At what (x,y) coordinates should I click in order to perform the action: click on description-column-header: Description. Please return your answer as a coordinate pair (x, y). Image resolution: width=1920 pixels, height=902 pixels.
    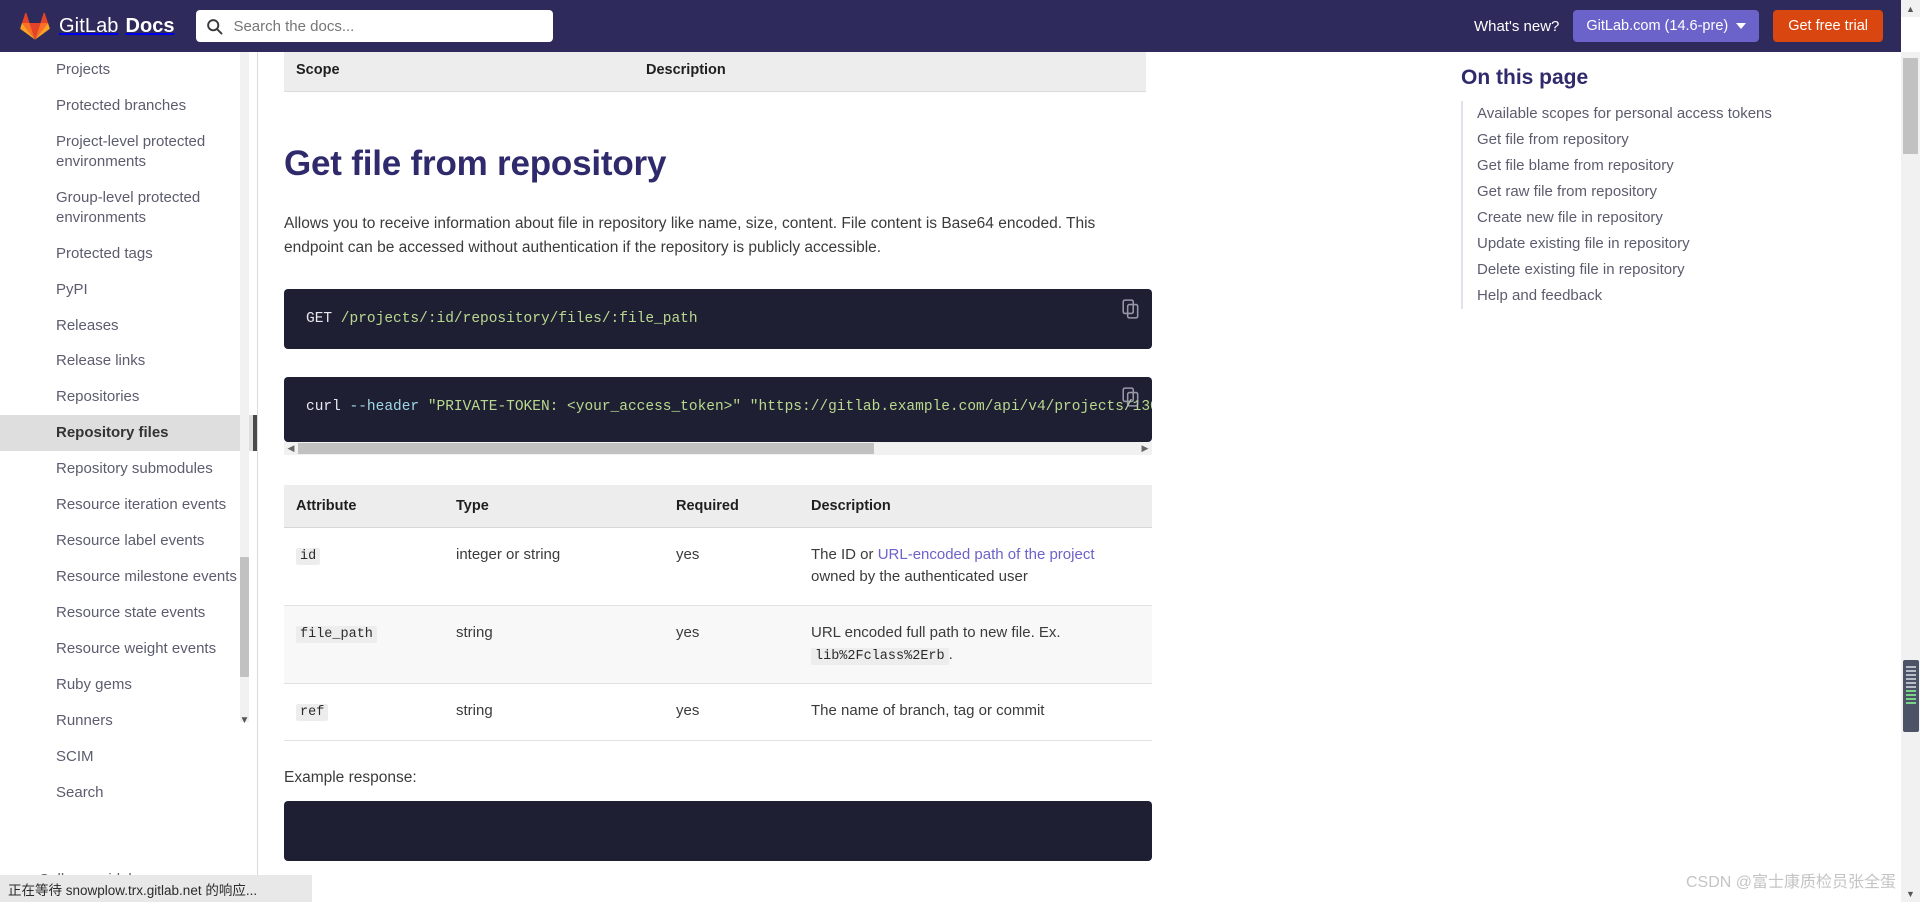
    Looking at the image, I should click on (975, 506).